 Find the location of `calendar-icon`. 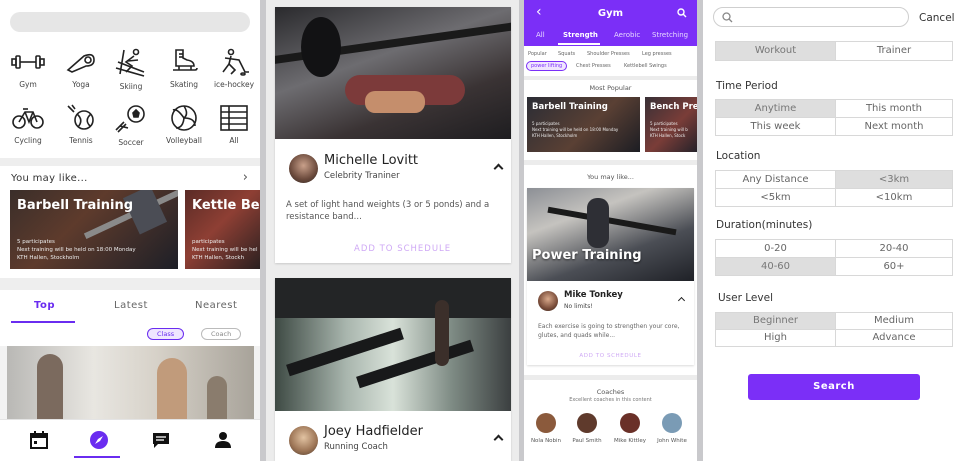

calendar-icon is located at coordinates (39, 440).